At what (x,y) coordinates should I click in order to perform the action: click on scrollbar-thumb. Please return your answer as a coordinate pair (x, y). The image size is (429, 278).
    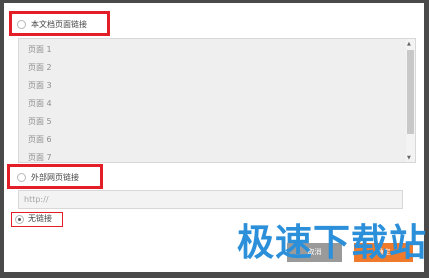
    Looking at the image, I should click on (410, 92).